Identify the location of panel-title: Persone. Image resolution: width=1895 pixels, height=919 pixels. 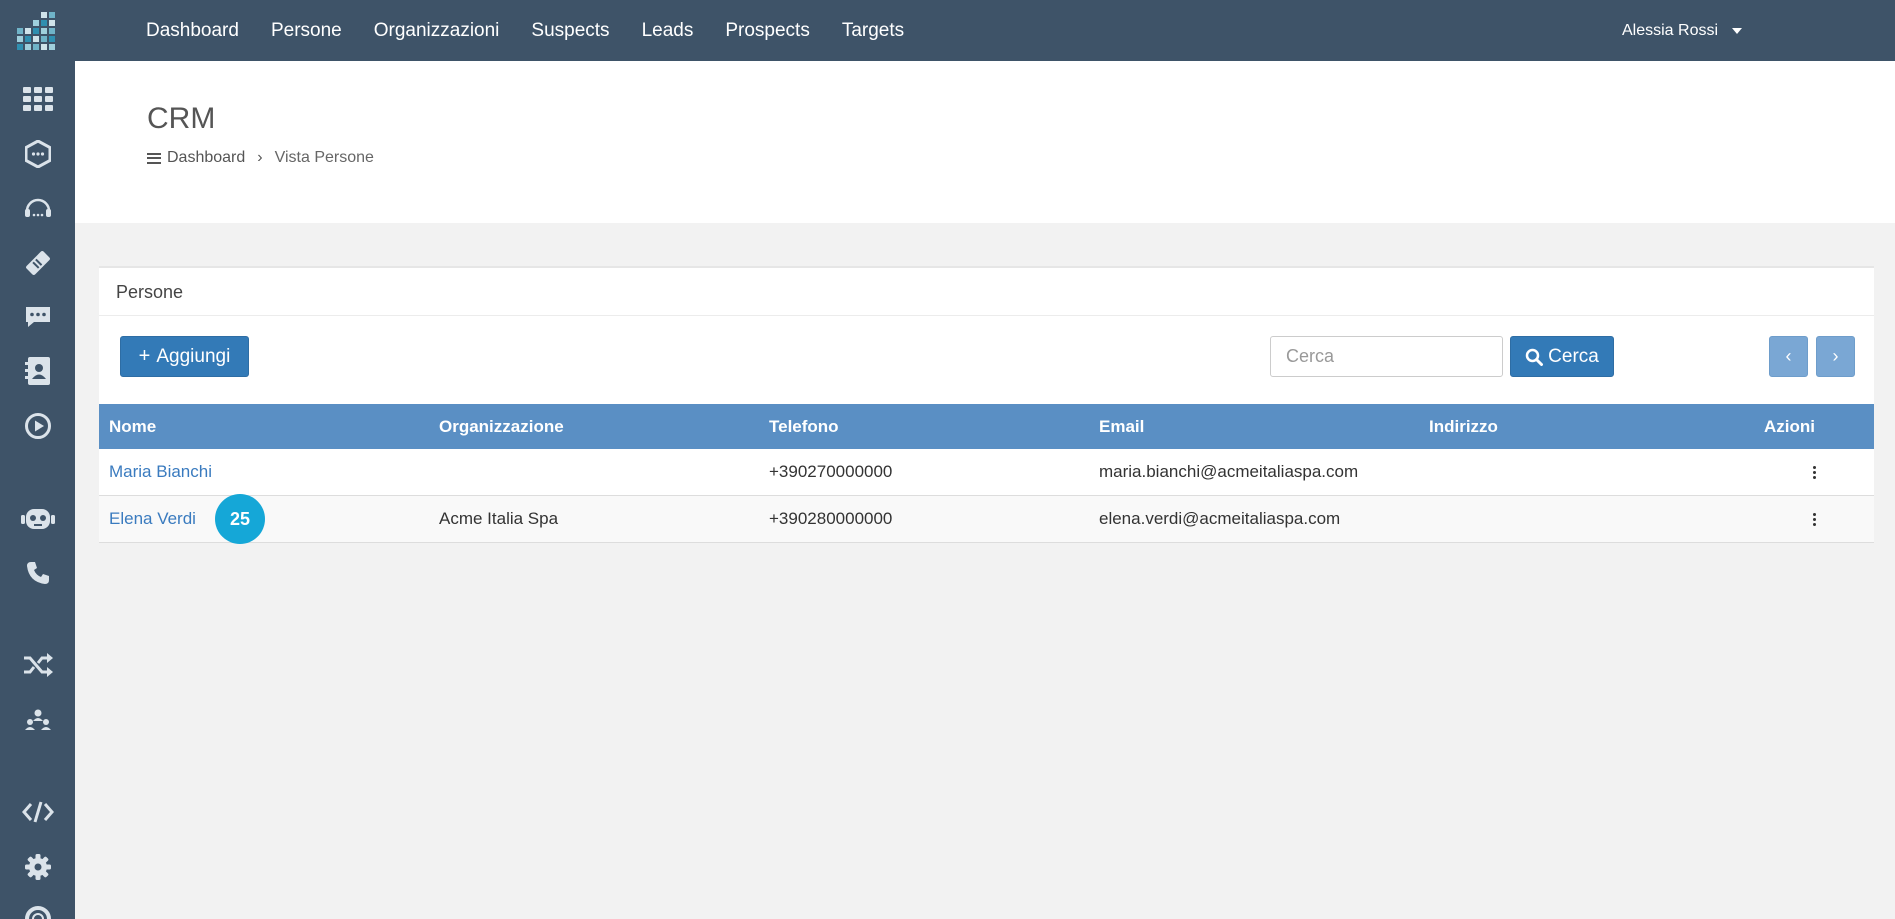
(150, 292).